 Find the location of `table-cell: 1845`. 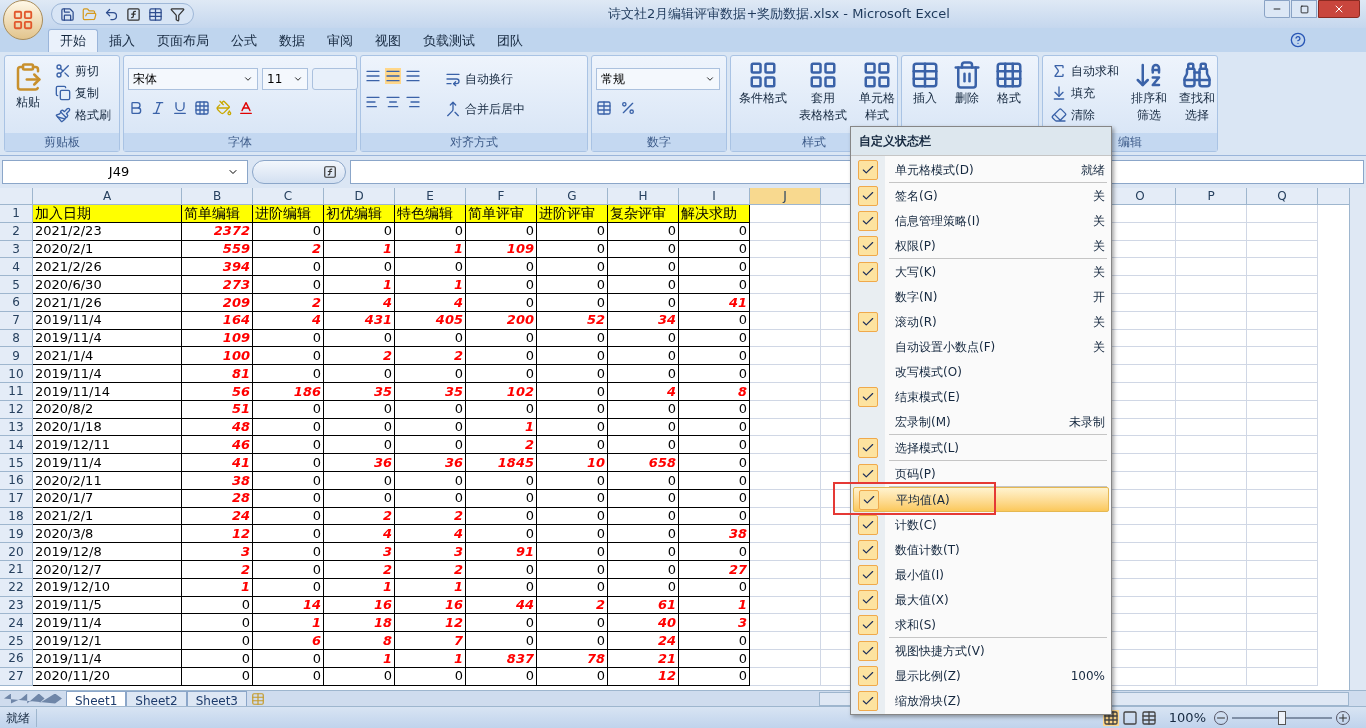

table-cell: 1845 is located at coordinates (501, 463).